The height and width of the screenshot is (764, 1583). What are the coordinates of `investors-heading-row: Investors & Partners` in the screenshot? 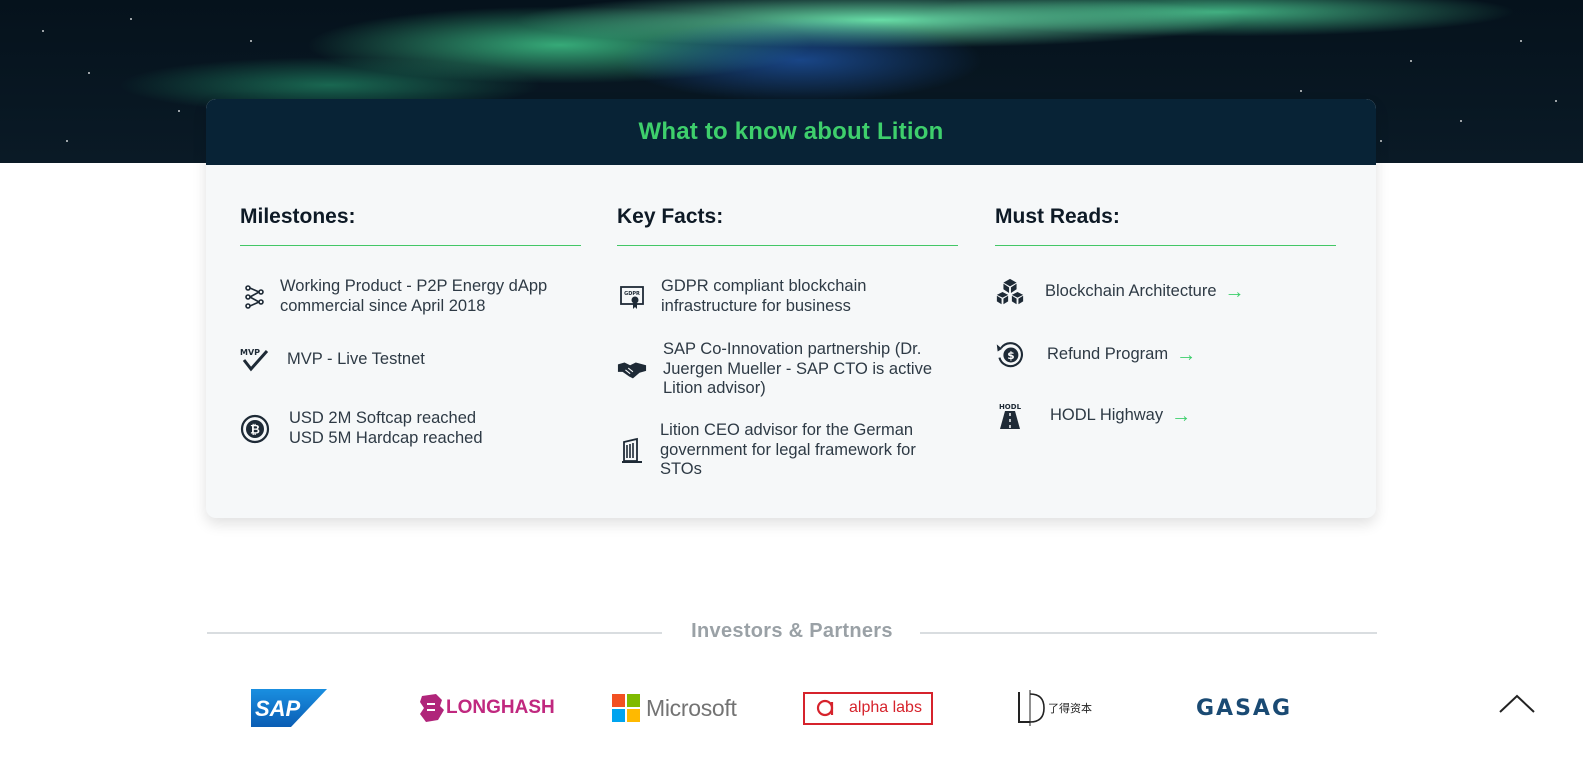 It's located at (792, 632).